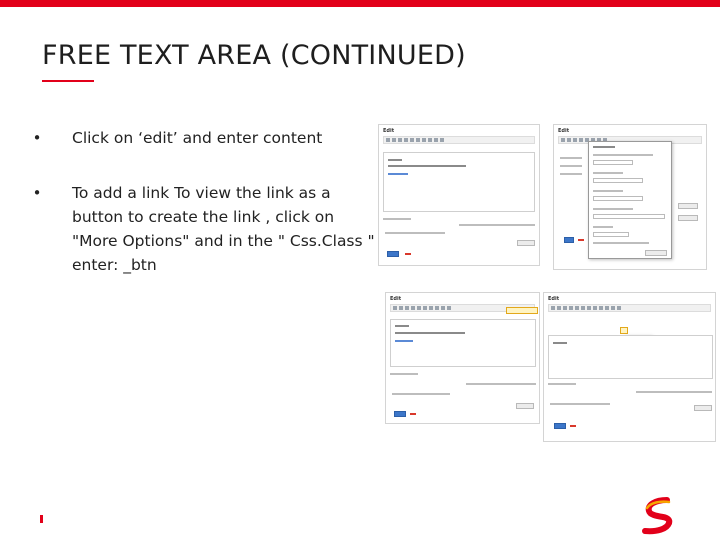 The height and width of the screenshot is (540, 720). What do you see at coordinates (254, 55) in the screenshot?
I see `slide-title: FREE TEXT AREA (CONTINUED)` at bounding box center [254, 55].